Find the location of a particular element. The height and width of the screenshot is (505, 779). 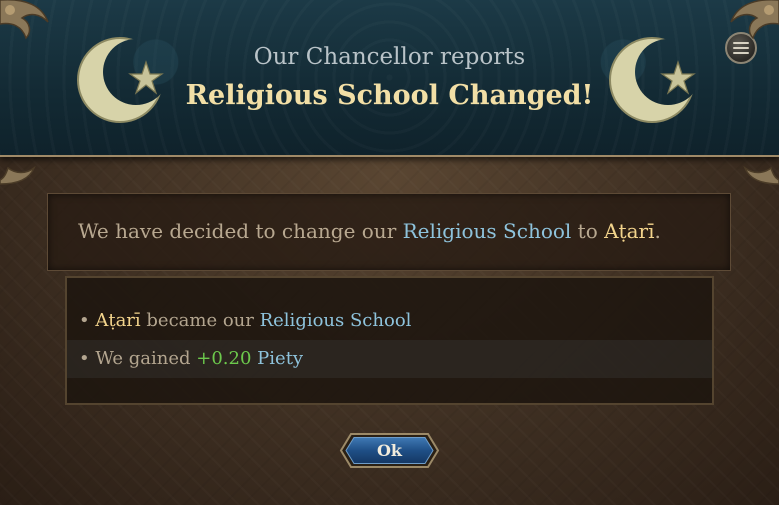

ok-button: Ok is located at coordinates (389, 450).